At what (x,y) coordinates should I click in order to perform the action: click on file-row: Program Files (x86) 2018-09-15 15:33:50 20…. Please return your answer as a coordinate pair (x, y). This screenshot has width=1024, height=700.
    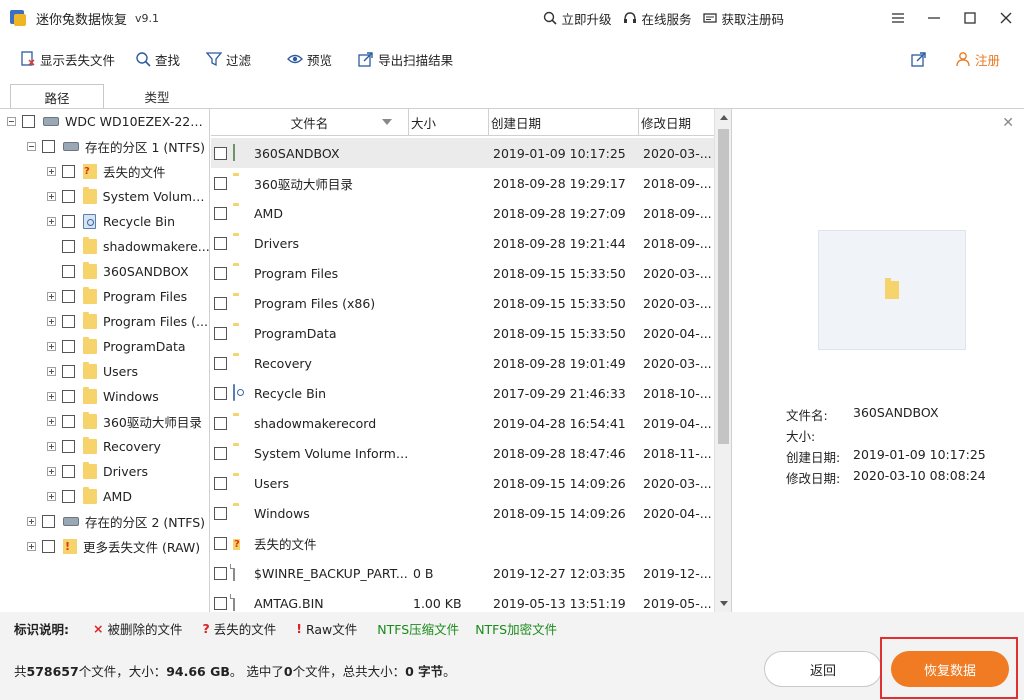
    Looking at the image, I should click on (462, 303).